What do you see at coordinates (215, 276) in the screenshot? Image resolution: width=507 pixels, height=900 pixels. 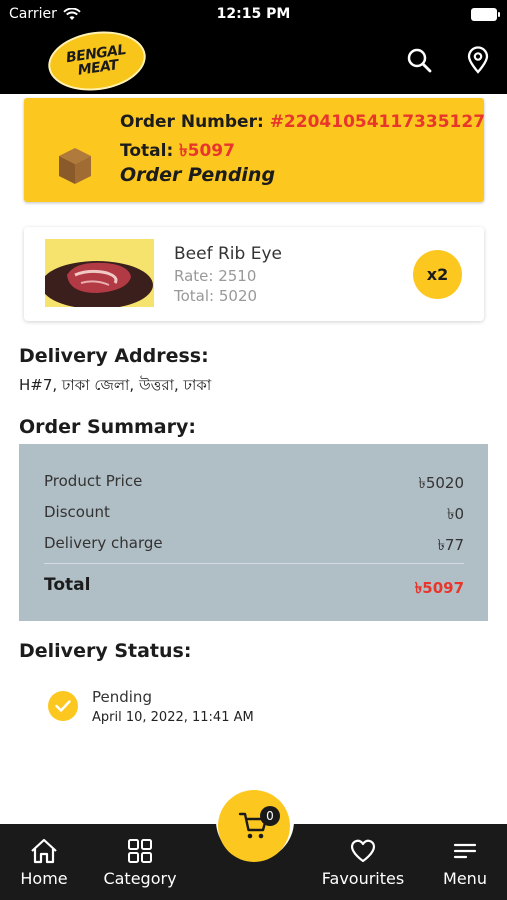 I see `product-rate: Rate: 2510` at bounding box center [215, 276].